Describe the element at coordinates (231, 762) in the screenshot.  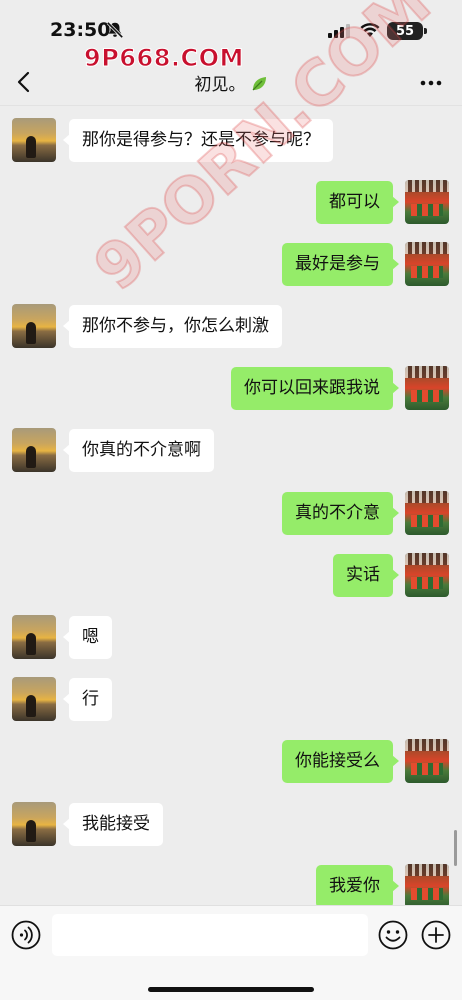
I see `message-row: 你能接受么` at that location.